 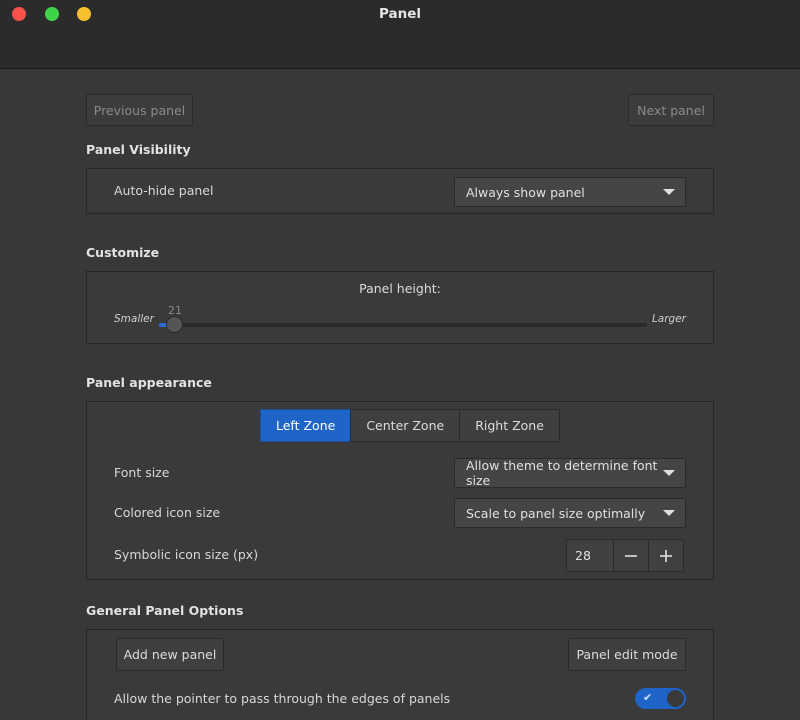 I want to click on panel-edit-mode-button: Panel edit mode, so click(x=627, y=654).